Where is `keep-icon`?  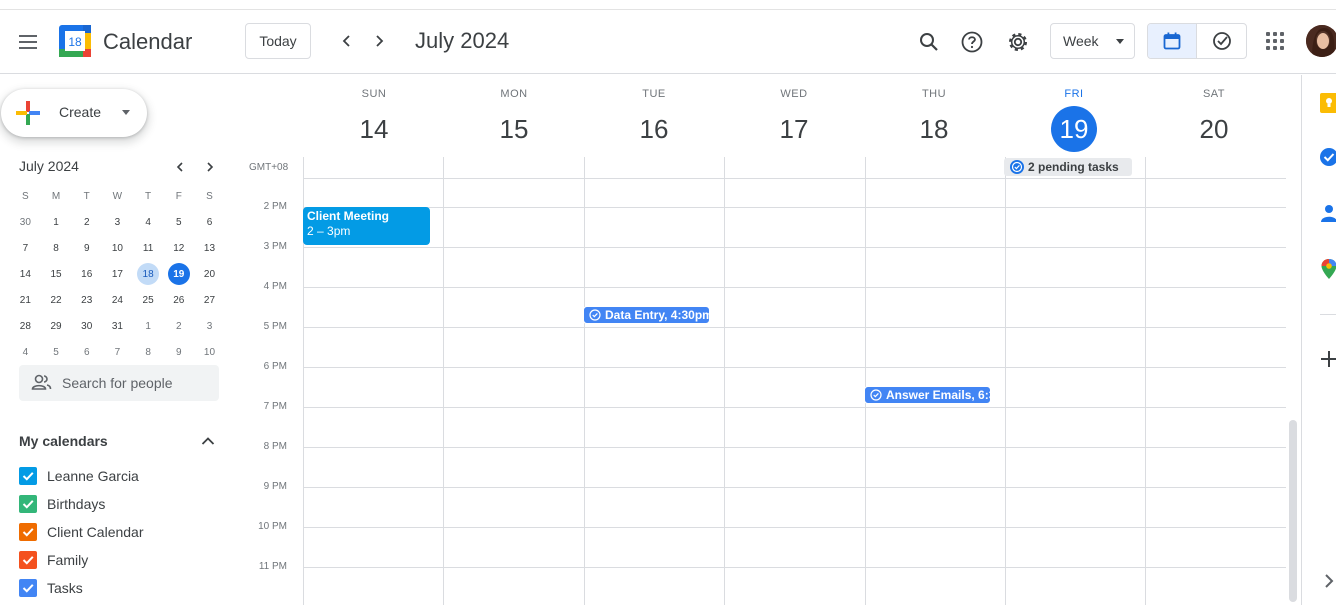 keep-icon is located at coordinates (1327, 103).